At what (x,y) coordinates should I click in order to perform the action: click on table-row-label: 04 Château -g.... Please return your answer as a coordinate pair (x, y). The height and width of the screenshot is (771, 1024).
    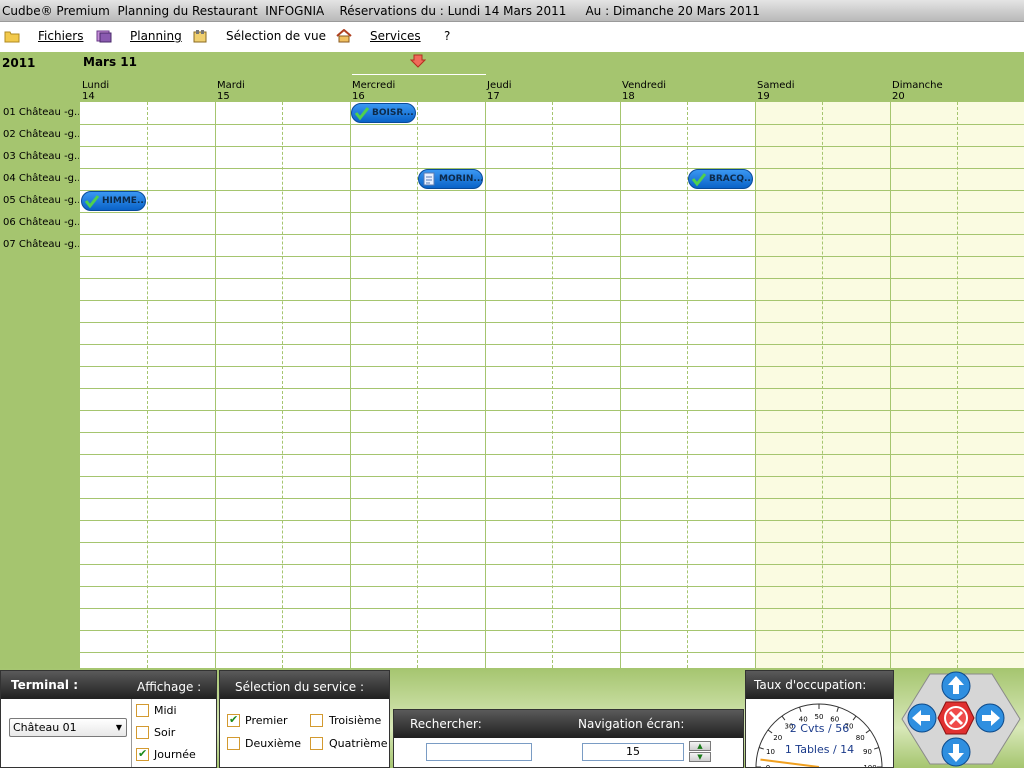
    Looking at the image, I should click on (41, 179).